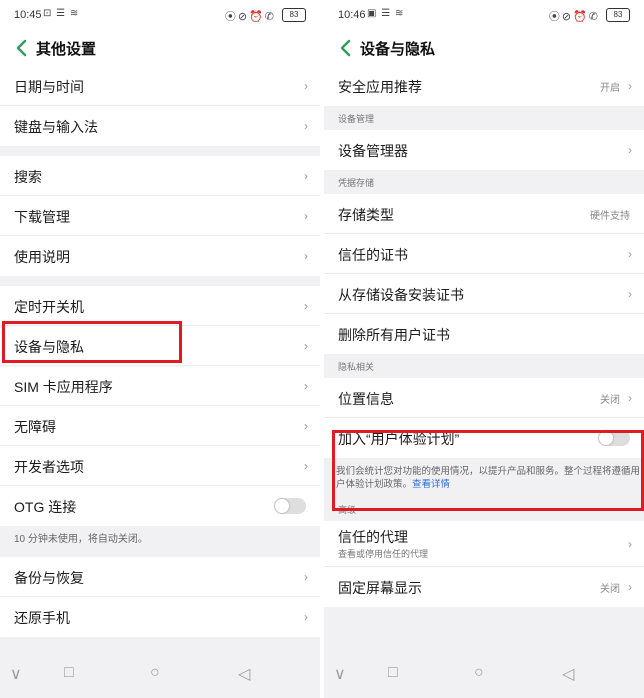  What do you see at coordinates (484, 509) in the screenshot?
I see `section-header-advanced: 高级` at bounding box center [484, 509].